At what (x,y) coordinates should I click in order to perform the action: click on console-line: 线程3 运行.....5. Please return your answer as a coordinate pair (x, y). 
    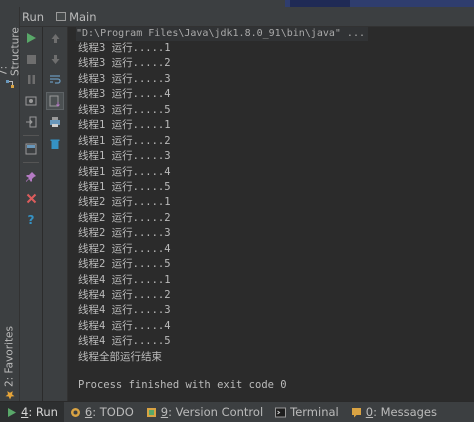
    Looking at the image, I should click on (124, 109).